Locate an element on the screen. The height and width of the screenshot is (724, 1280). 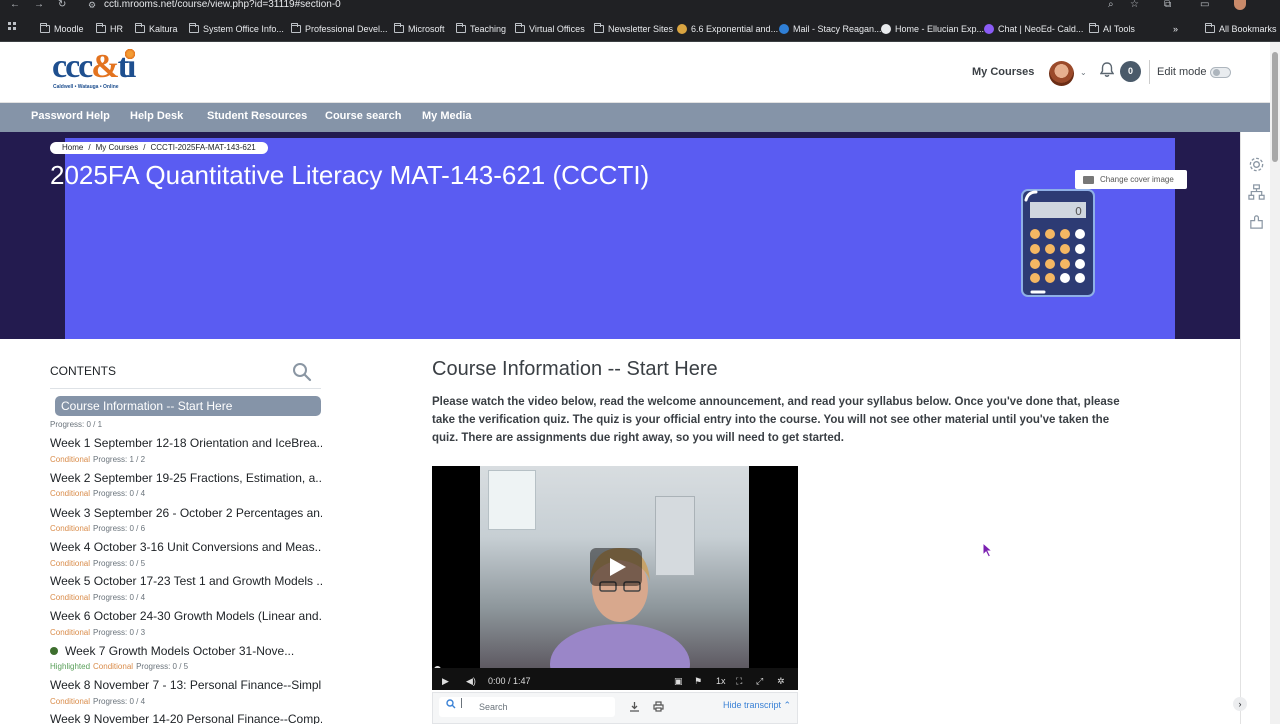
scrollbar-thumb is located at coordinates (1275, 107).